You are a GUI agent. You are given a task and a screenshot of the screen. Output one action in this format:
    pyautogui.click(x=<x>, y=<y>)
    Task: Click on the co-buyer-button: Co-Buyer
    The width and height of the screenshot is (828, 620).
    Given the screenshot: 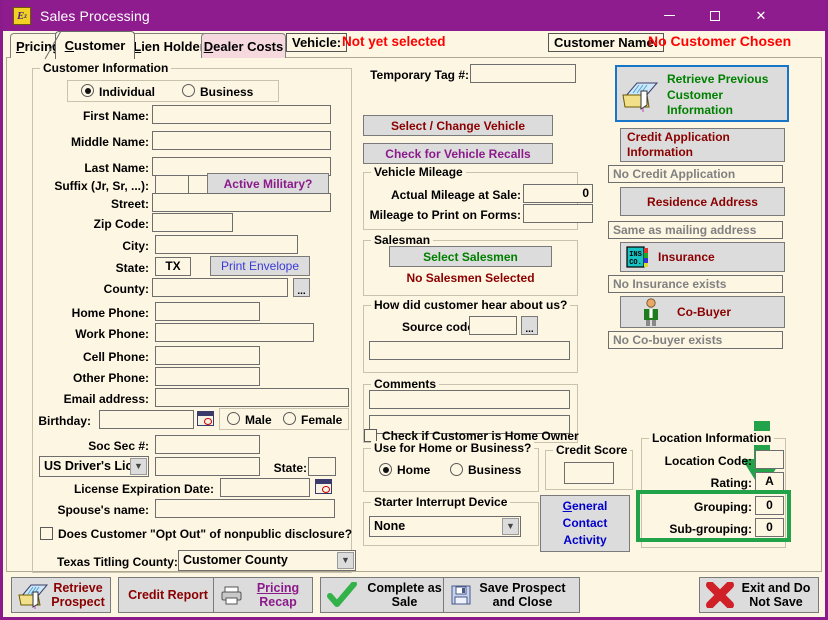 What is the action you would take?
    pyautogui.click(x=702, y=312)
    